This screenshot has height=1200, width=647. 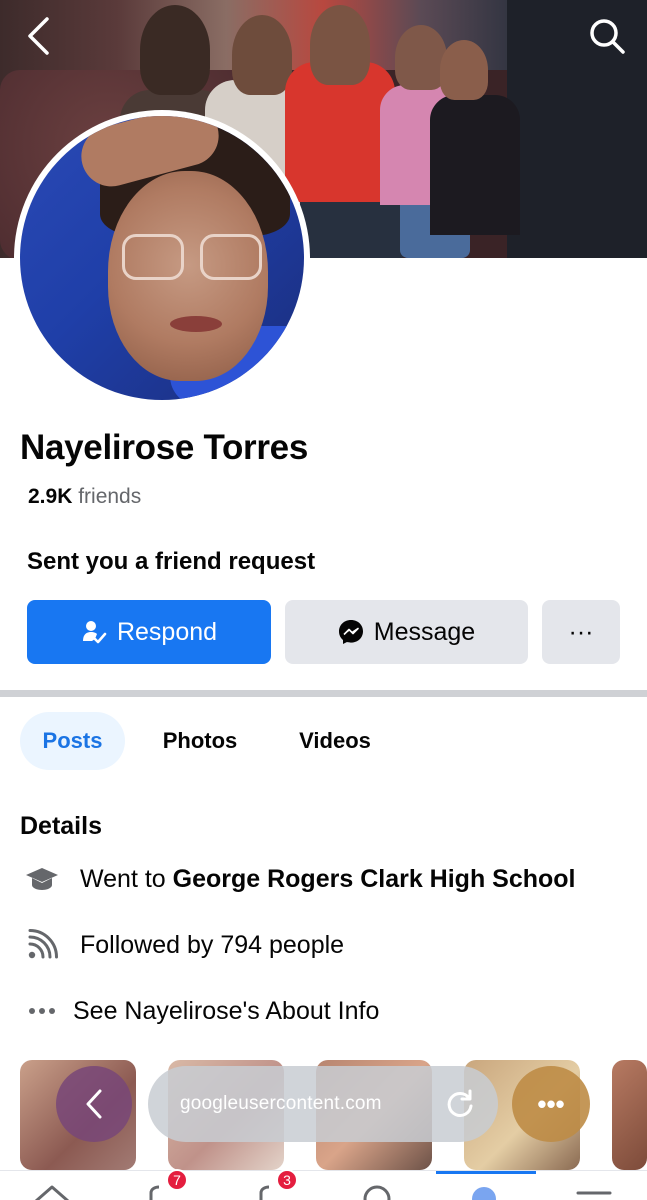 I want to click on graduation-cap-icon, so click(x=42, y=879).